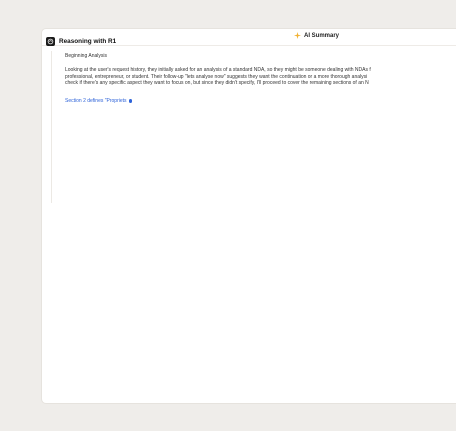  What do you see at coordinates (96, 101) in the screenshot?
I see `streaming-text: Section 2 defines "Propriets` at bounding box center [96, 101].